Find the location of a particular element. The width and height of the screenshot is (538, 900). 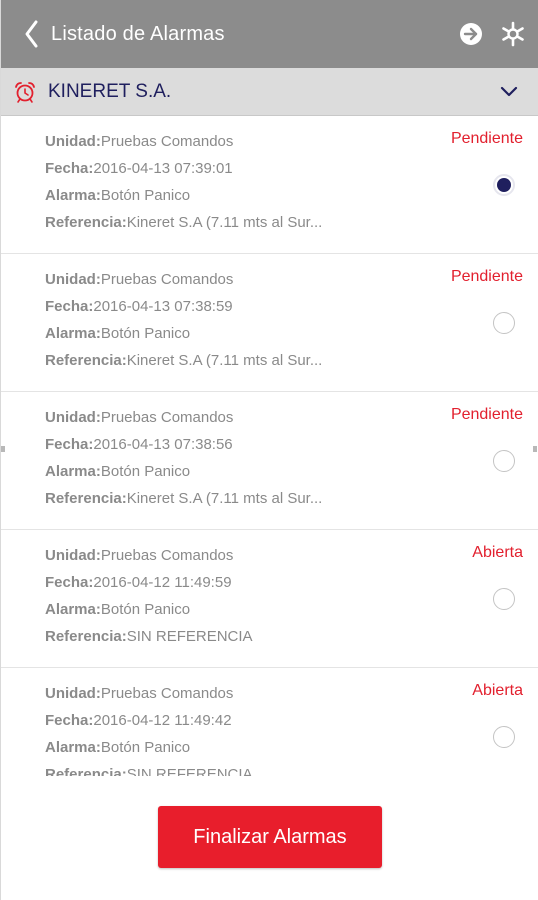

fecha-row: Fecha:2016-04-13 07:39:01 is located at coordinates (139, 169).